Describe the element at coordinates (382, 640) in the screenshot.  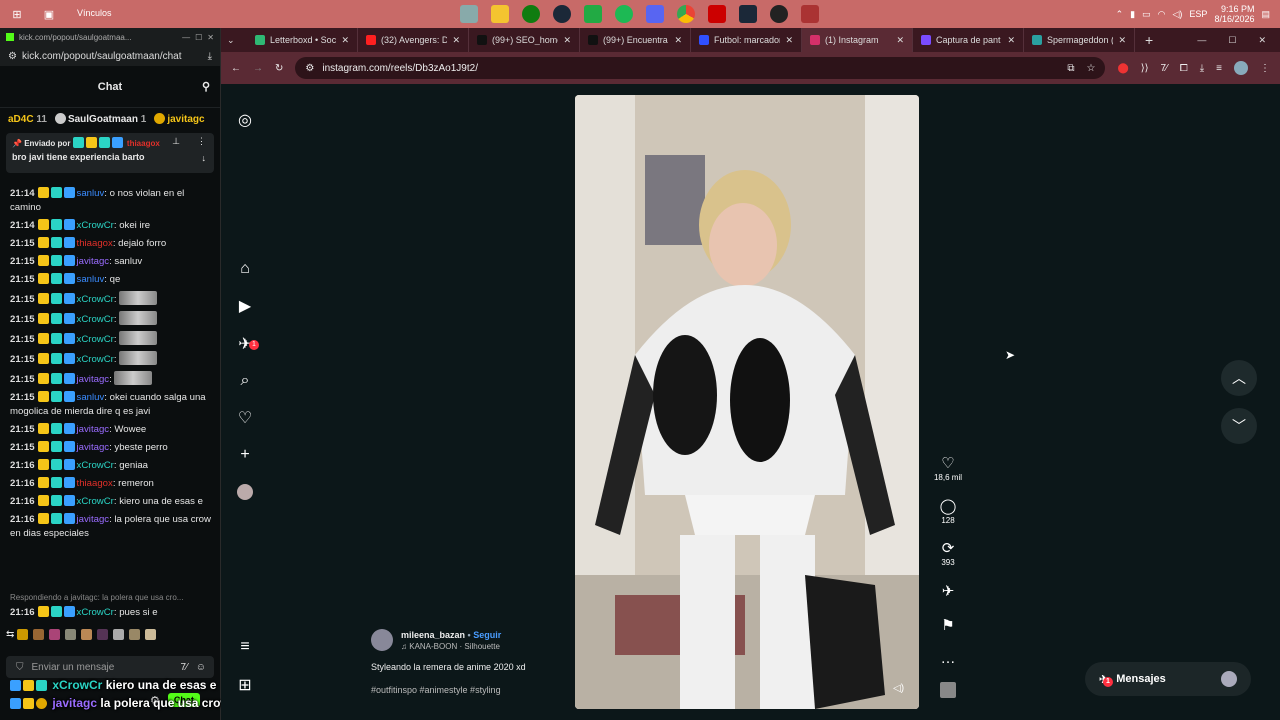
I see `author-avatar` at that location.